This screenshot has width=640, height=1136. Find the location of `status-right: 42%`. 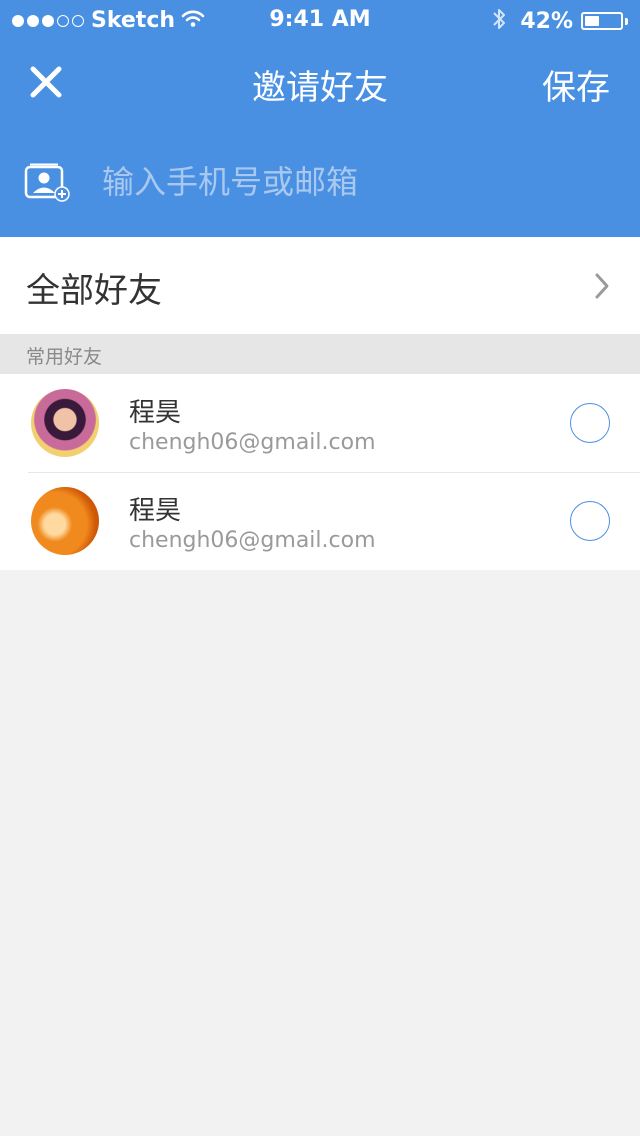

status-right: 42% is located at coordinates (560, 21).